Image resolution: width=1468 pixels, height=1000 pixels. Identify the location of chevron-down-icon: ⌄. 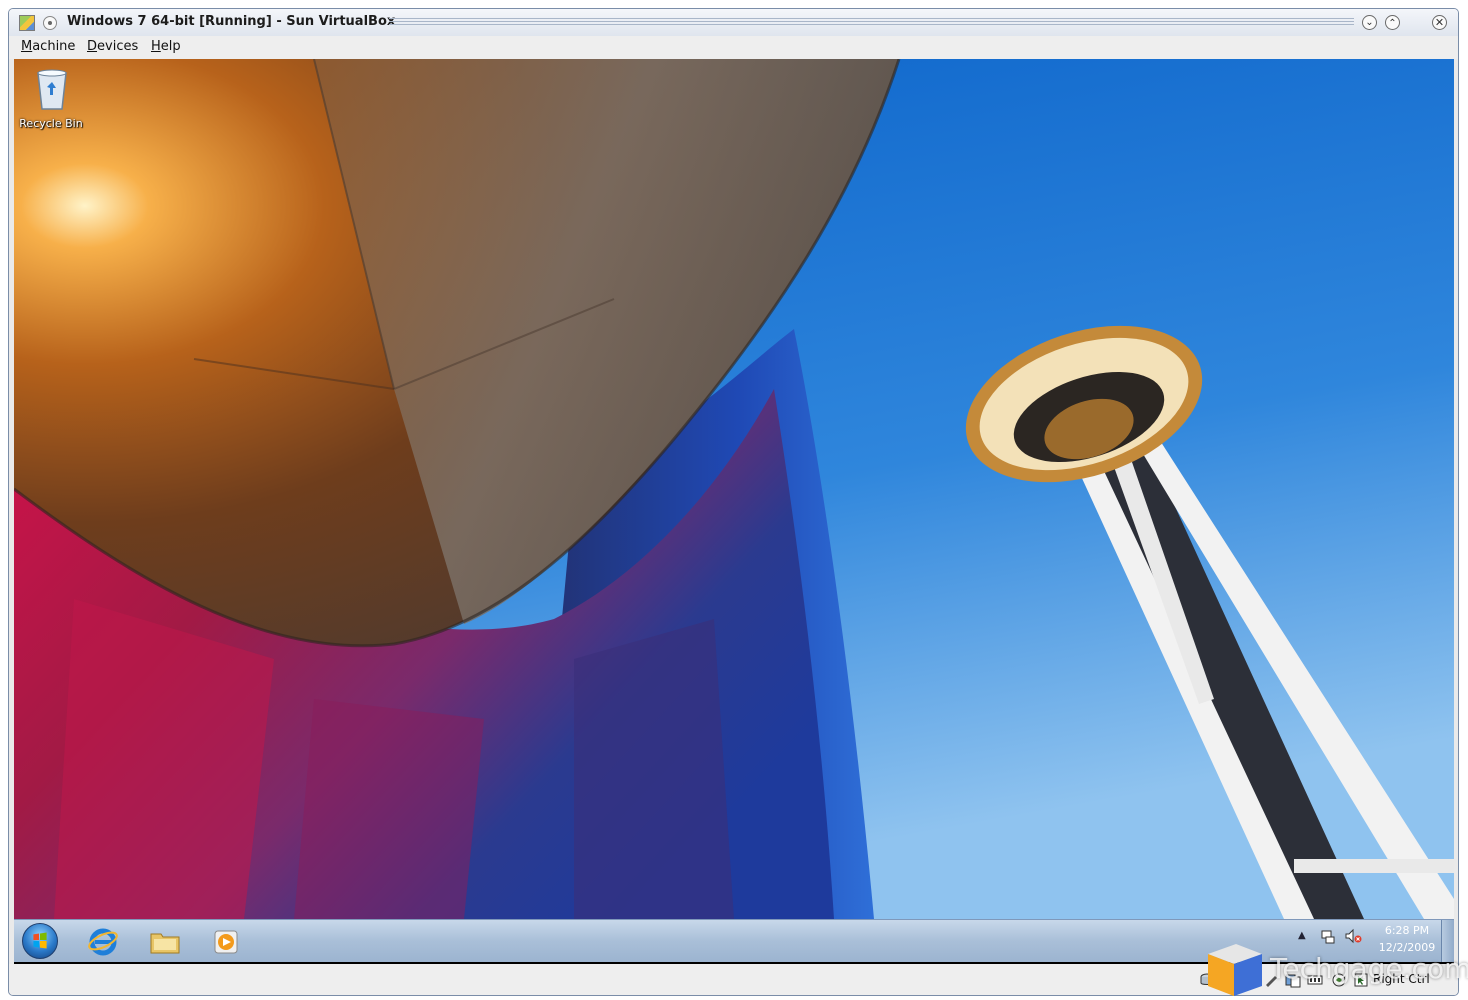
(1369, 22).